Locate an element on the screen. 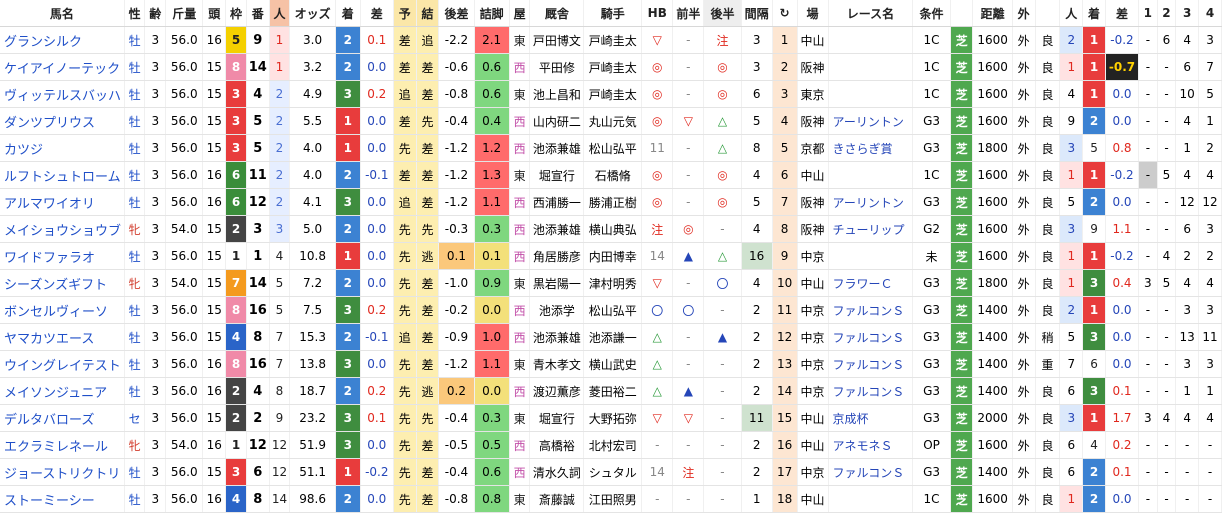  column-header: 齢 is located at coordinates (155, 13).